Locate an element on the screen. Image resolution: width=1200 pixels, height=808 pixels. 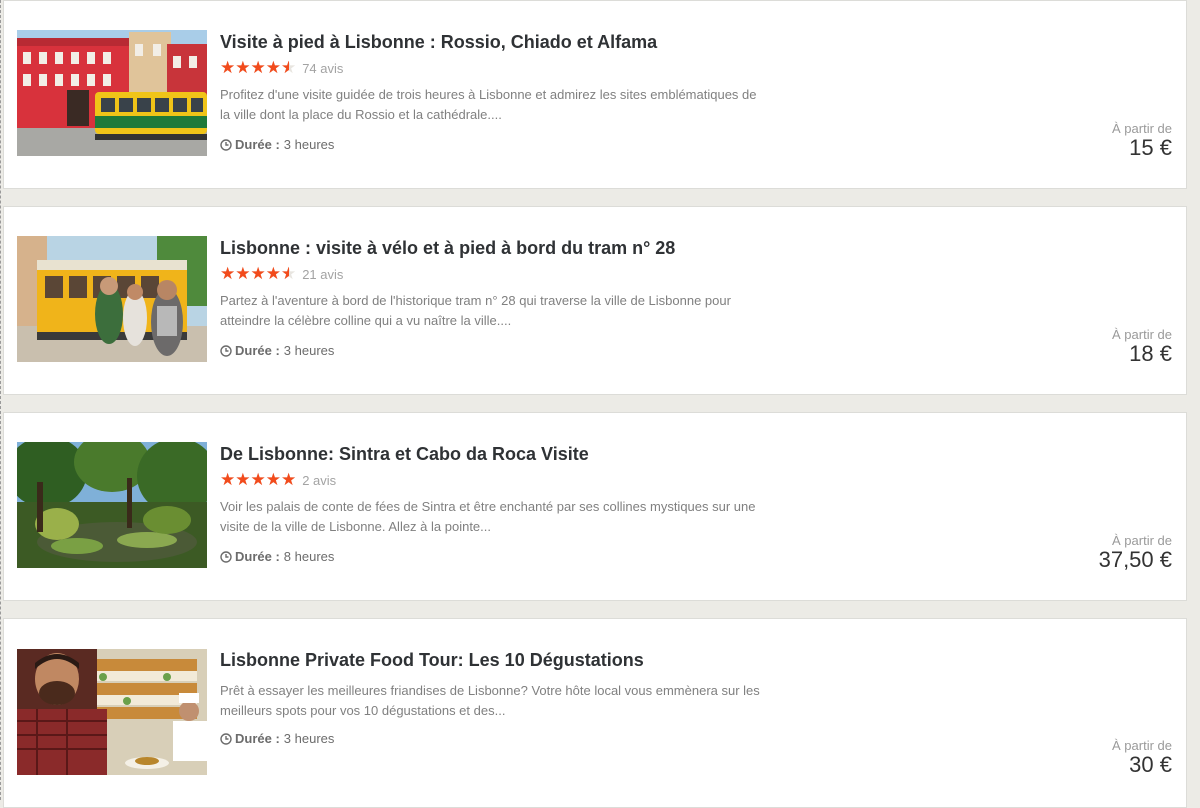
tour-price: 18 € is located at coordinates (1150, 353).